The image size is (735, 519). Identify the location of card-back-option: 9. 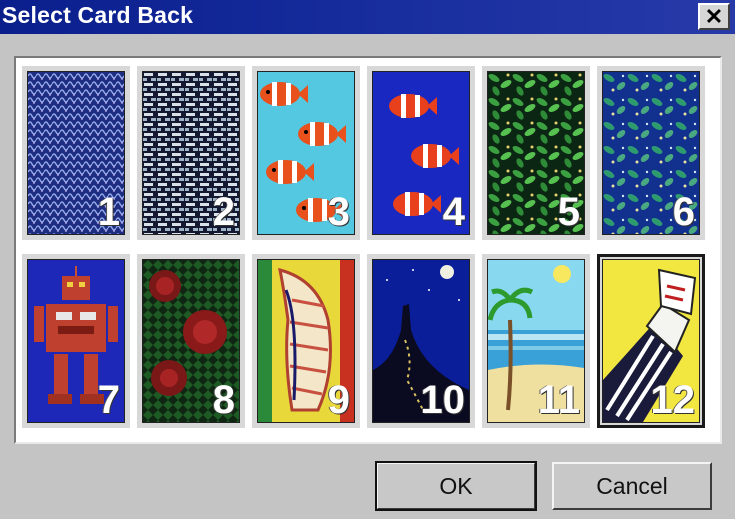
(306, 341).